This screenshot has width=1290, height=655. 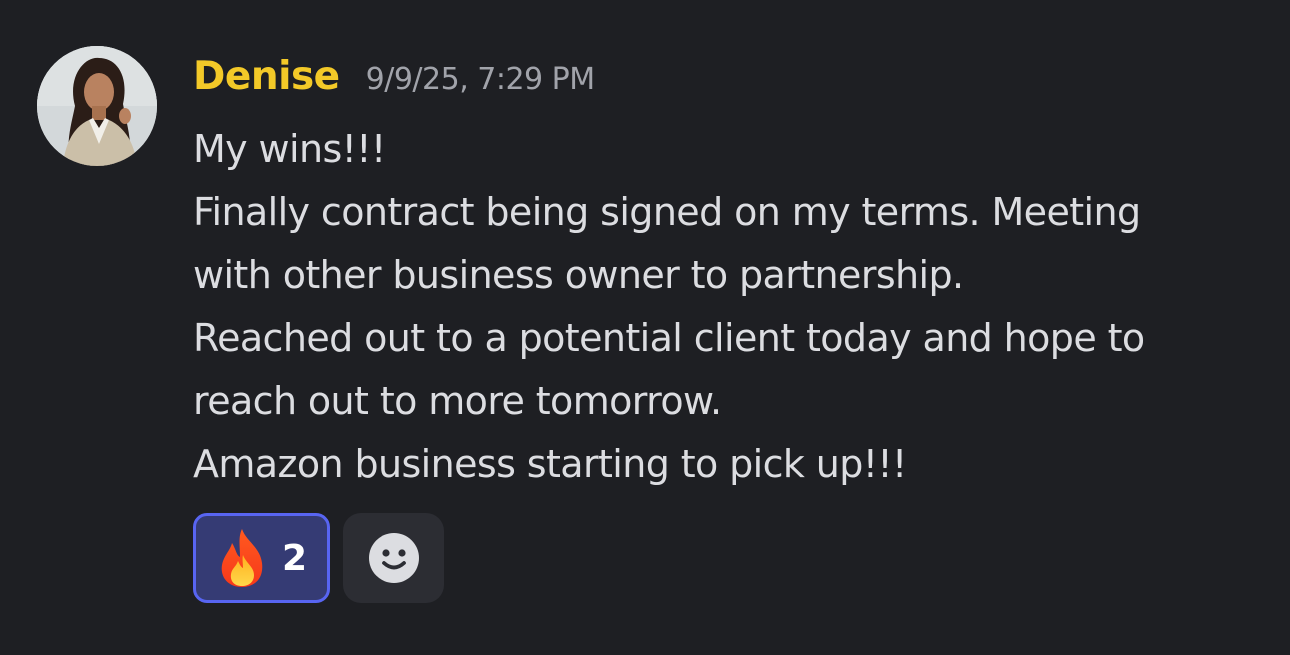 I want to click on add-reaction-button, so click(x=393, y=558).